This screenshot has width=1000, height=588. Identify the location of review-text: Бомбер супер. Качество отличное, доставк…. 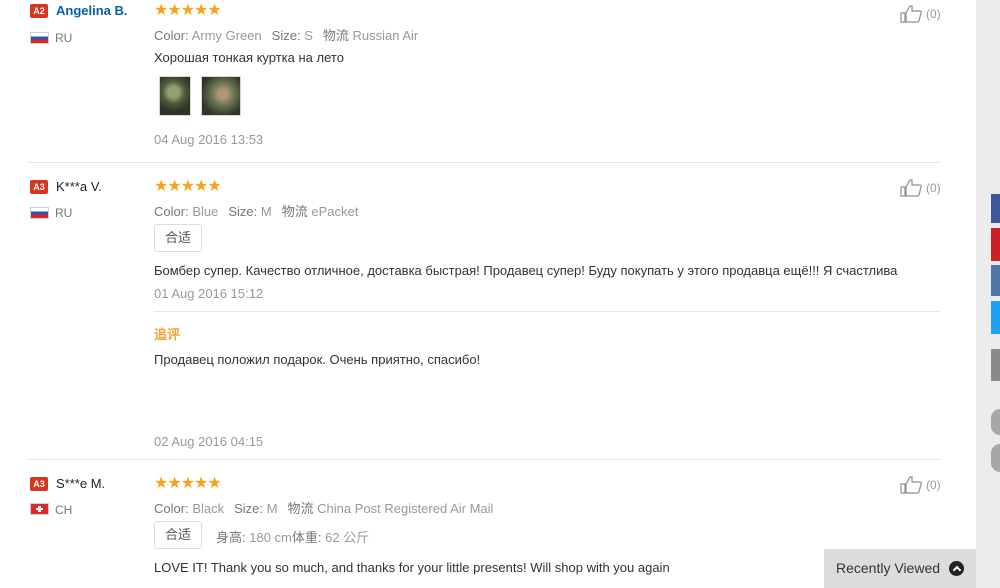
(526, 270).